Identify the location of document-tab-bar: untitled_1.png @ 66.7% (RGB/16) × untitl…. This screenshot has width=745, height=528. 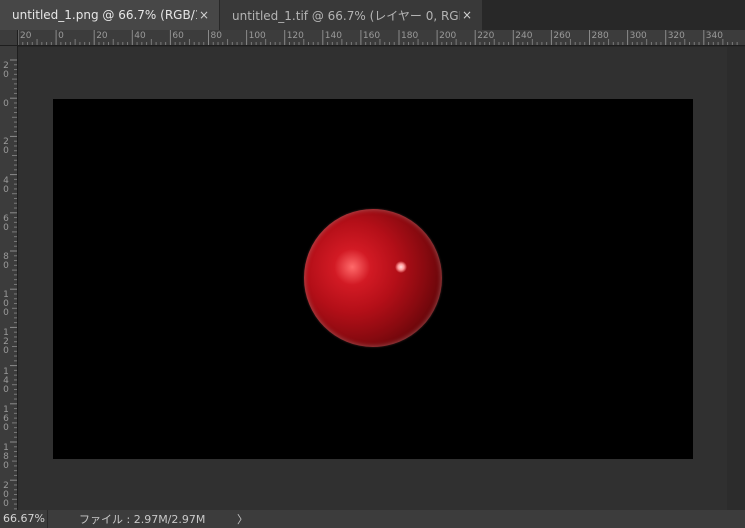
(372, 15).